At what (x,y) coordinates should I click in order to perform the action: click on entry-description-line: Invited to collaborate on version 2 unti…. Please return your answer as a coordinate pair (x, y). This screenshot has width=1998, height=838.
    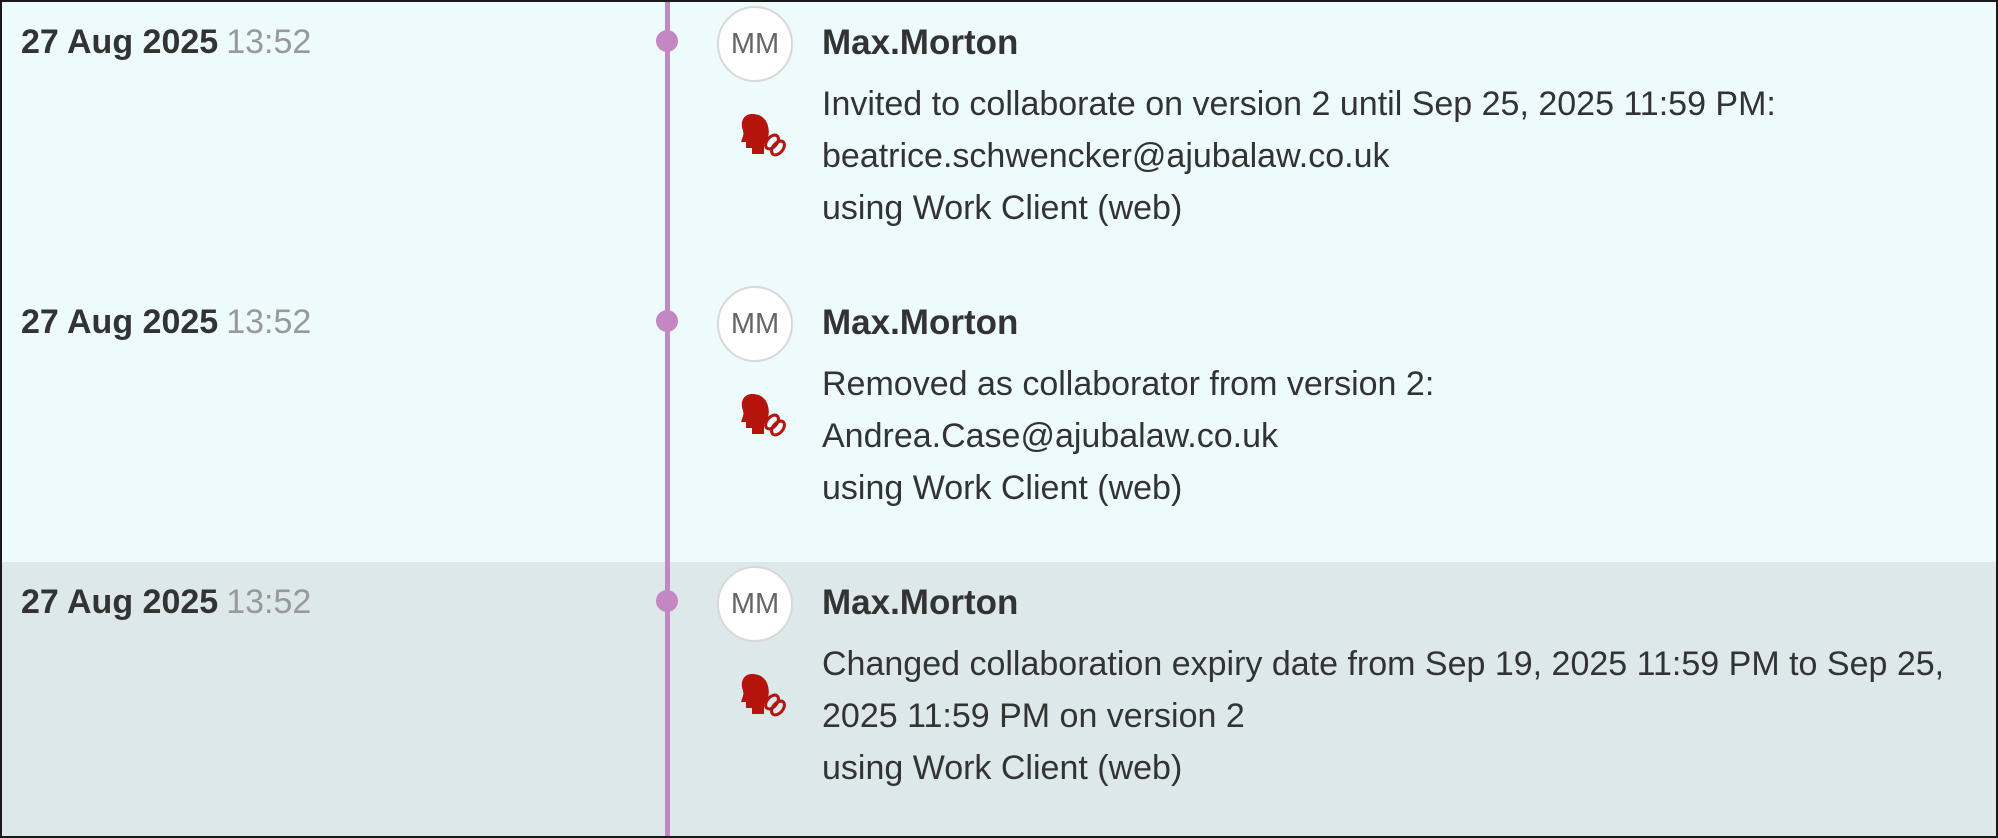
    Looking at the image, I should click on (1299, 104).